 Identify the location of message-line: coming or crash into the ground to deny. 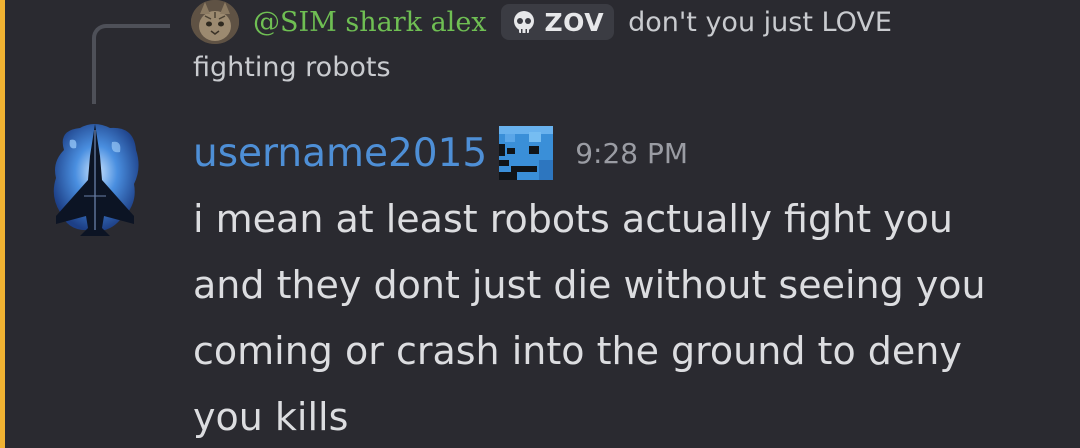
(577, 351).